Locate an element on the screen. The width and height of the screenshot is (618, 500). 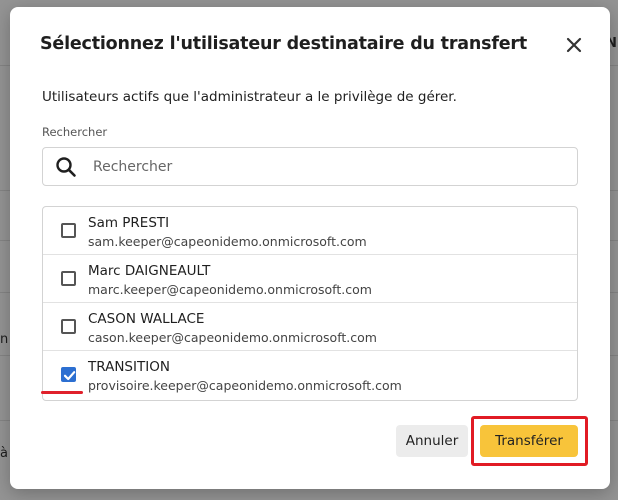
user-email: cason.keeper@capeonidemo.onmicrosoft.com is located at coordinates (232, 337).